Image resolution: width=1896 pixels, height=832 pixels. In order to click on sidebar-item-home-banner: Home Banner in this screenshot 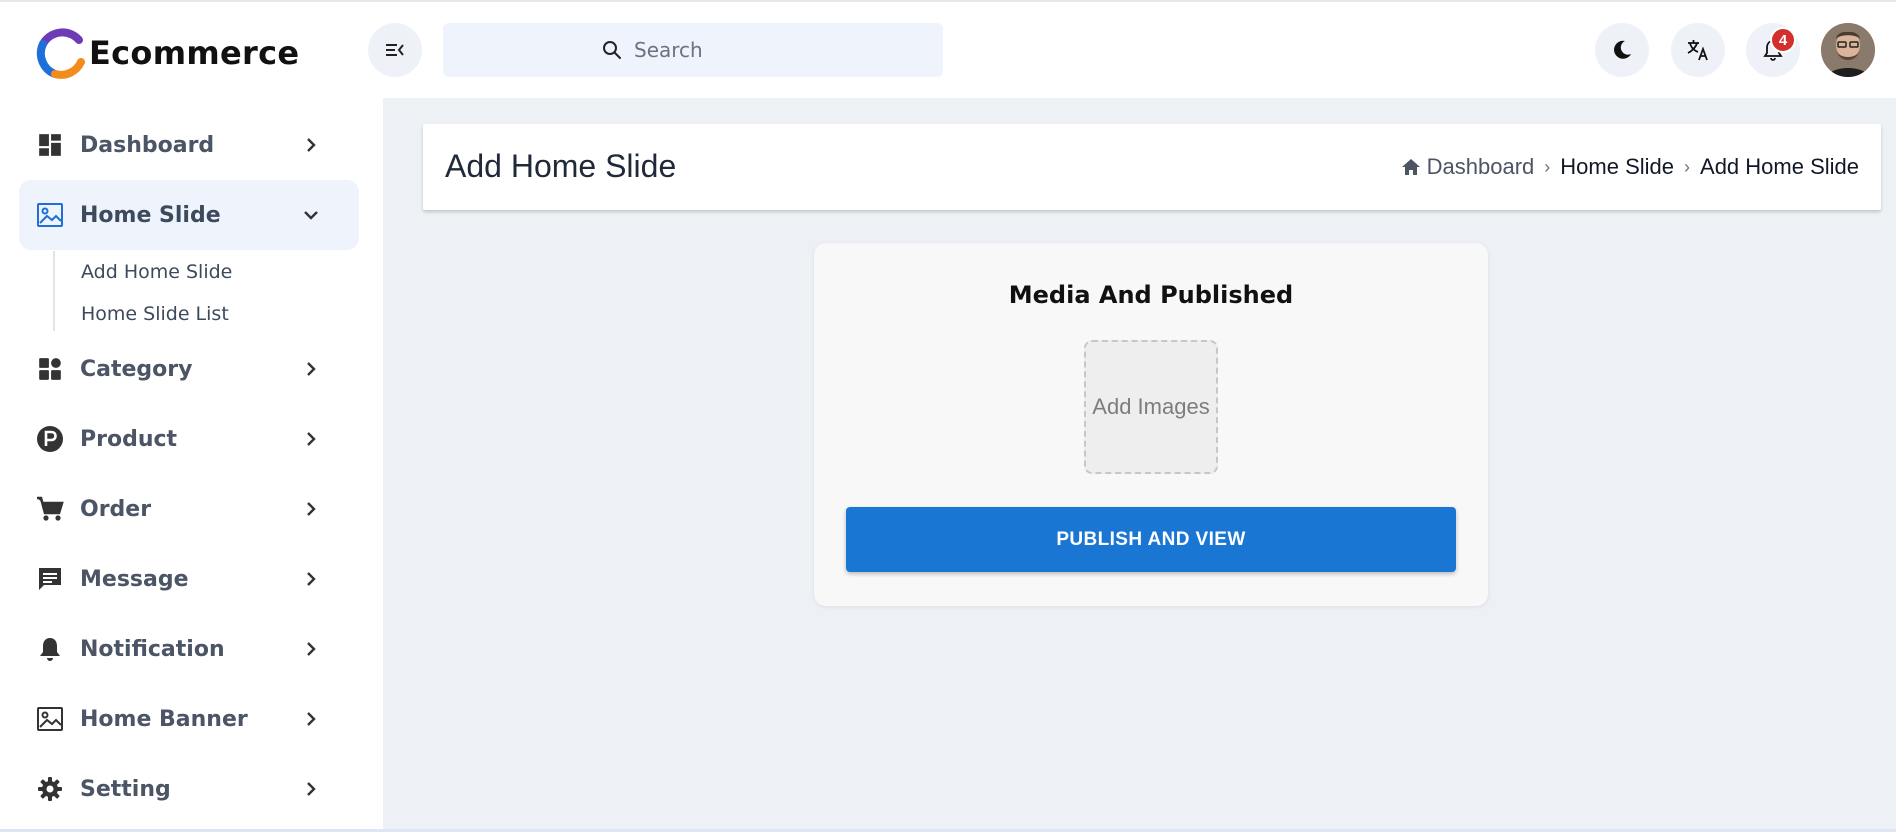, I will do `click(189, 719)`.